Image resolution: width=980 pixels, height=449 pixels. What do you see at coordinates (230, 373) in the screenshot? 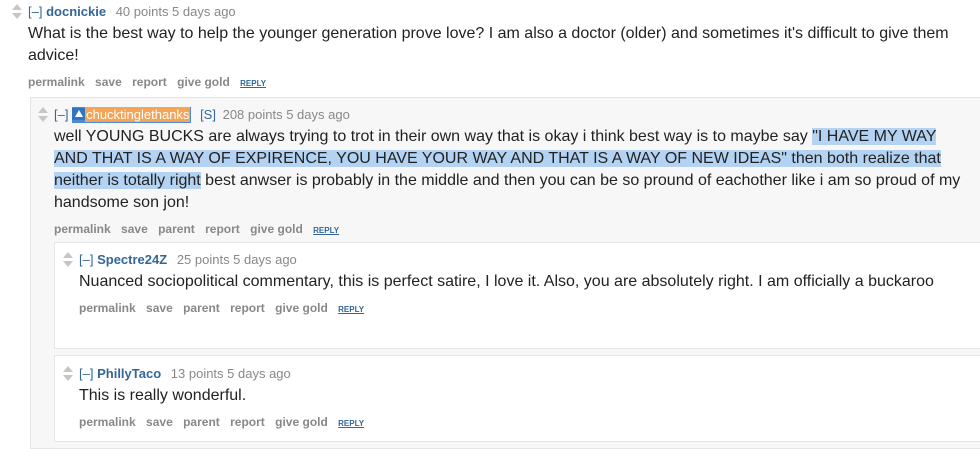
I see `score-and-time: 13 points 5 days ago` at bounding box center [230, 373].